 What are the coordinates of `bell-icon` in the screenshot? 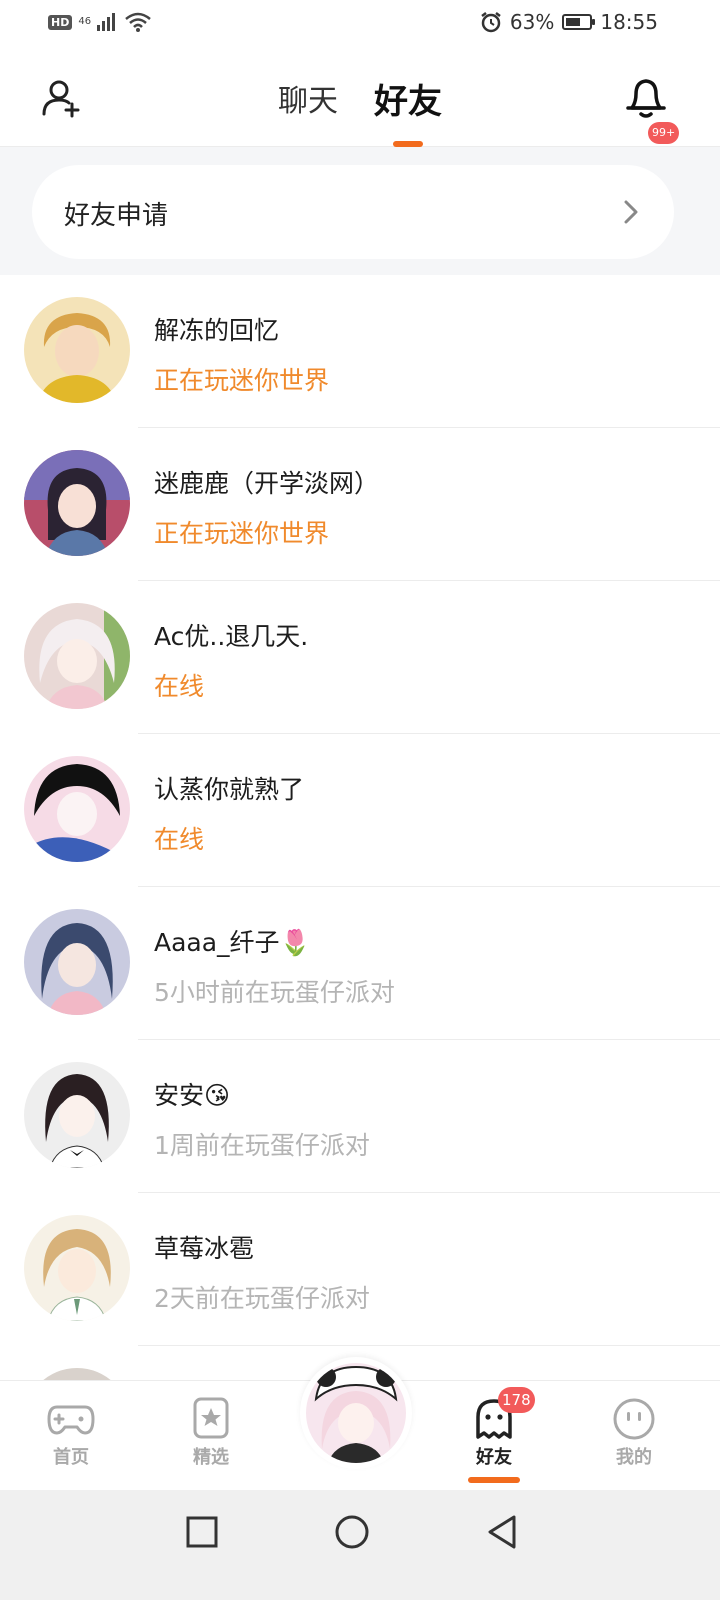 It's located at (646, 96).